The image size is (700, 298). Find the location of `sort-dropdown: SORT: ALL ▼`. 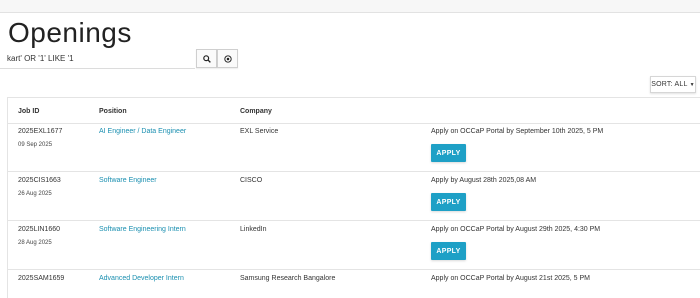

sort-dropdown: SORT: ALL ▼ is located at coordinates (673, 84).